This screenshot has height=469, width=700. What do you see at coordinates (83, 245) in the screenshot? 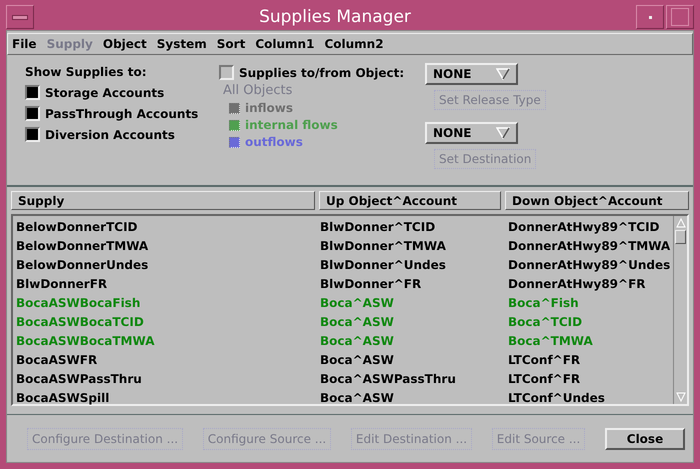
I see `table-cell-text: BelowDonnerTMWA` at bounding box center [83, 245].